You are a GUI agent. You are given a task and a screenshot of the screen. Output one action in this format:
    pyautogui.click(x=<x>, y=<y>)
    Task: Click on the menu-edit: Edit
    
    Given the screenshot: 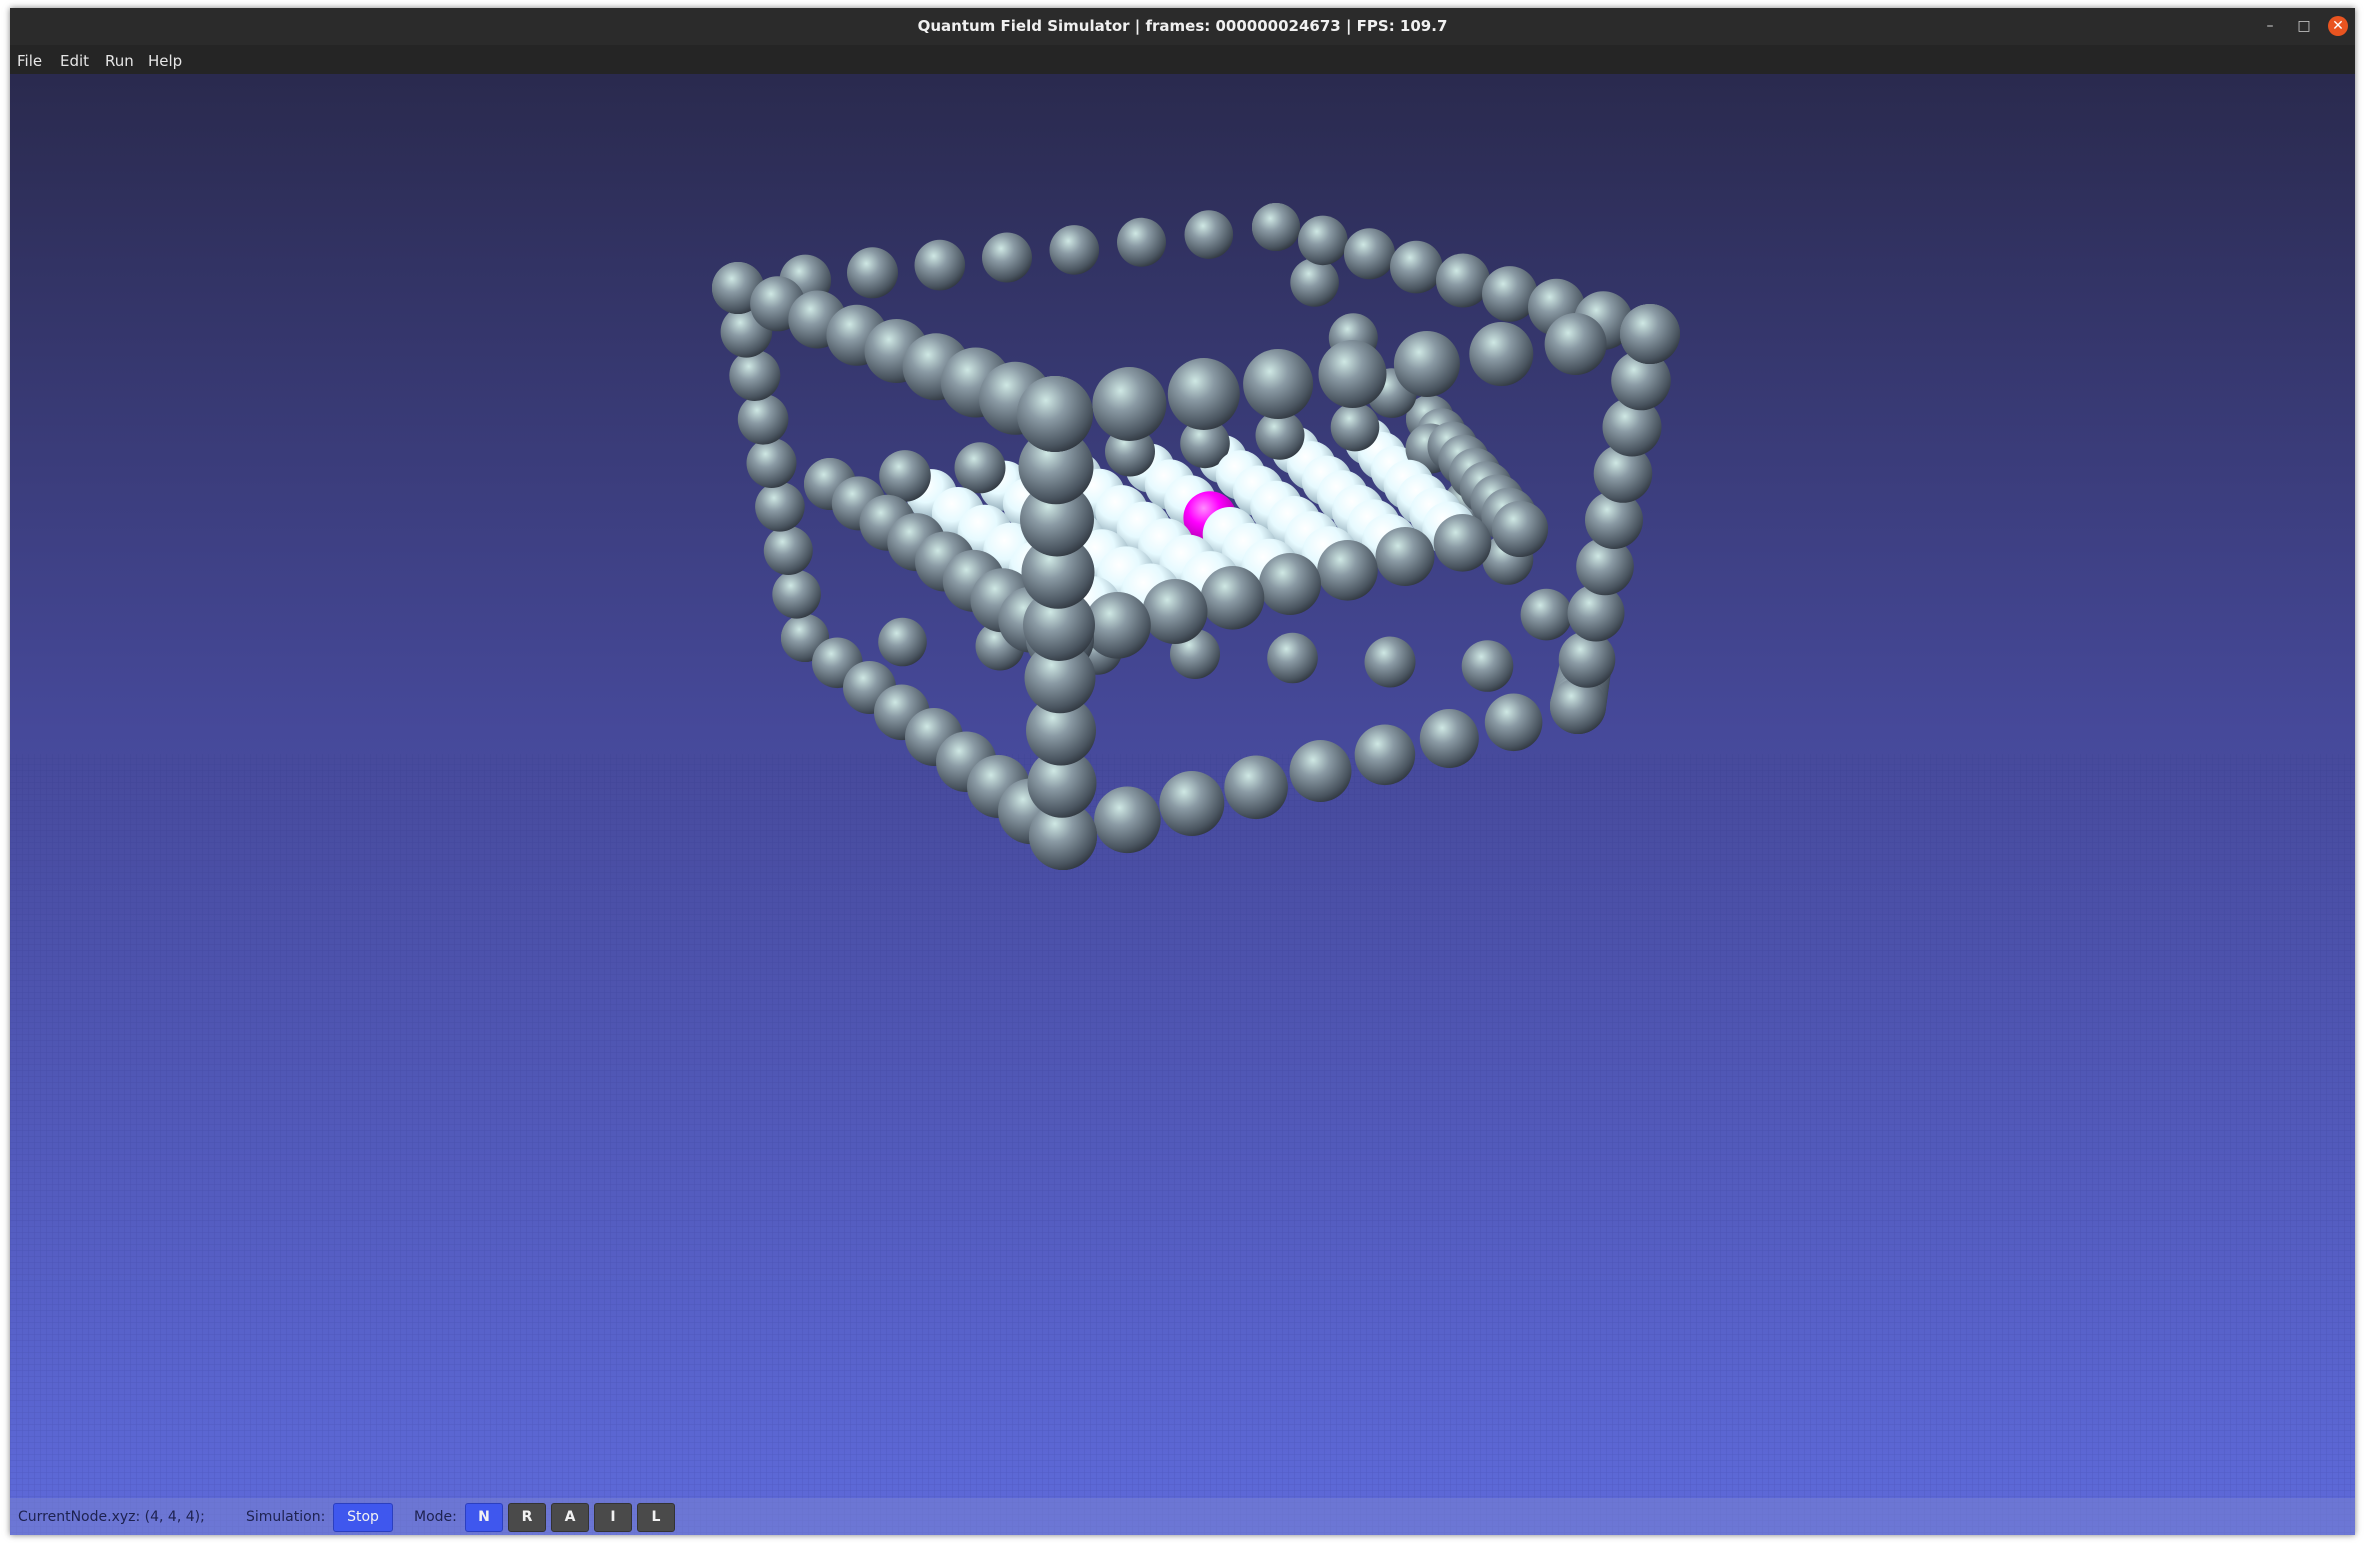 What is the action you would take?
    pyautogui.click(x=74, y=61)
    